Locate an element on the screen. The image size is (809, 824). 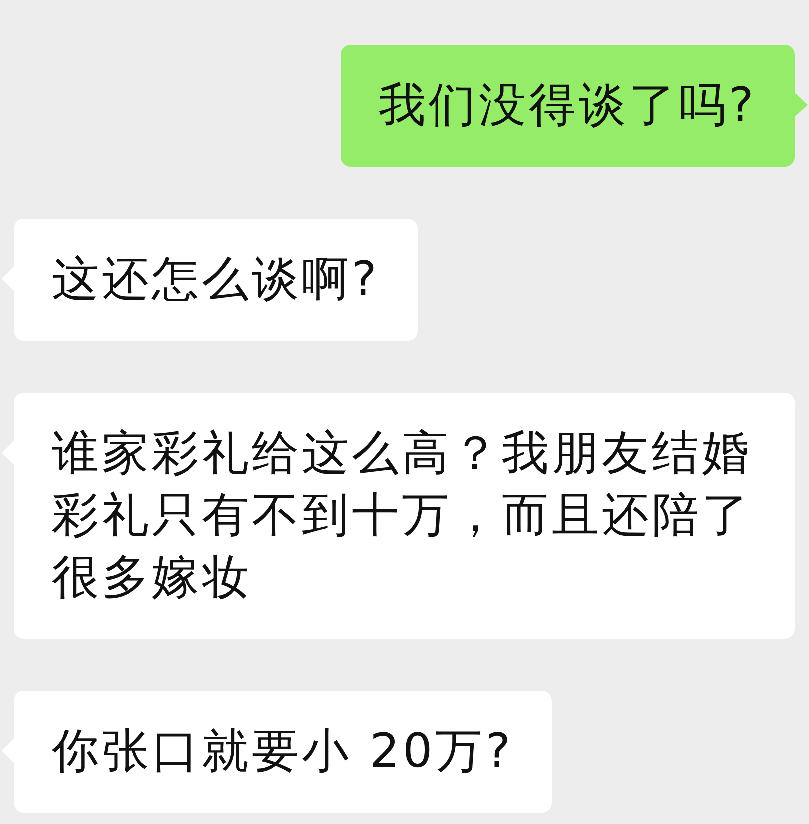
bubble-tail-icon is located at coordinates (801, 105).